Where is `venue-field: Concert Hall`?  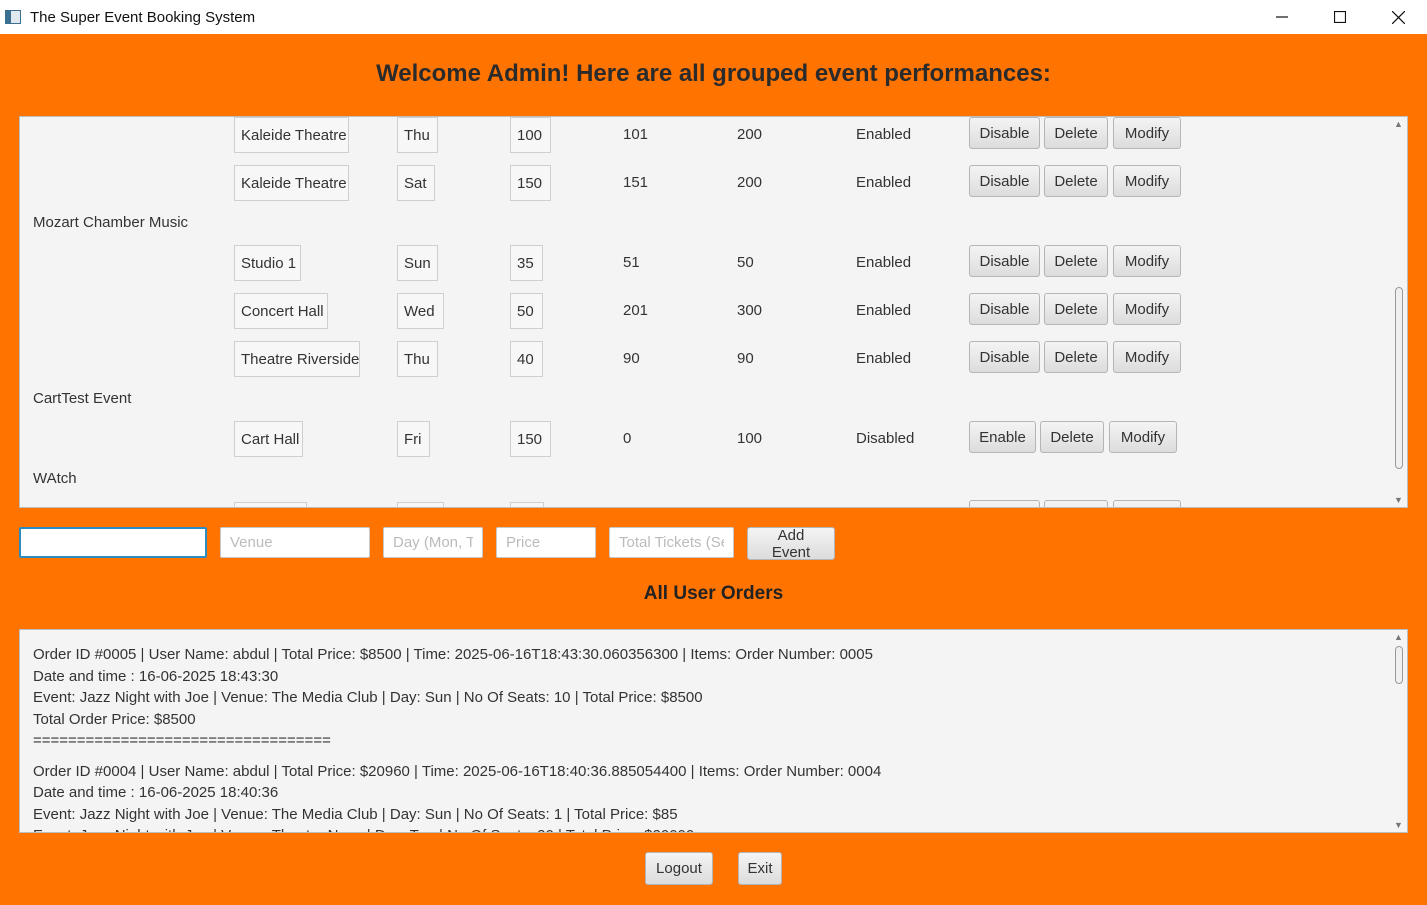
venue-field: Concert Hall is located at coordinates (281, 311).